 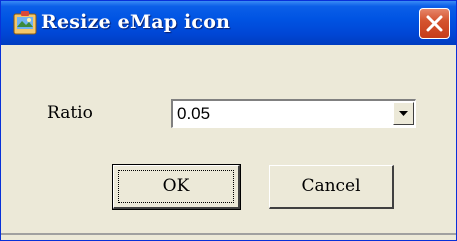 I want to click on ok-button: OK, so click(x=176, y=187).